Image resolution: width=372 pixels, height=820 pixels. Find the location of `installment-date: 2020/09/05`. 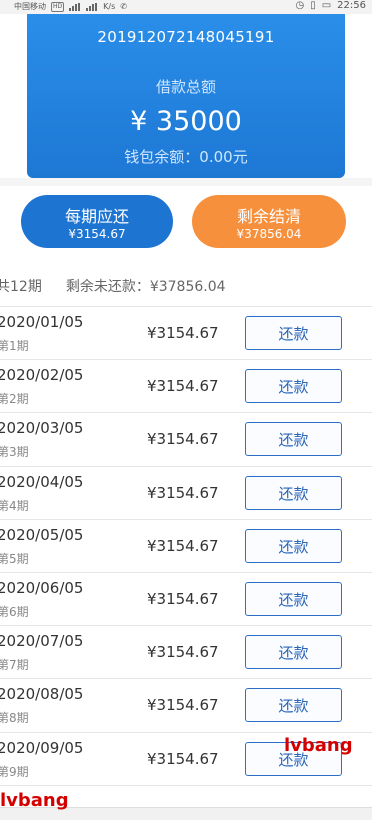

installment-date: 2020/09/05 is located at coordinates (42, 747).